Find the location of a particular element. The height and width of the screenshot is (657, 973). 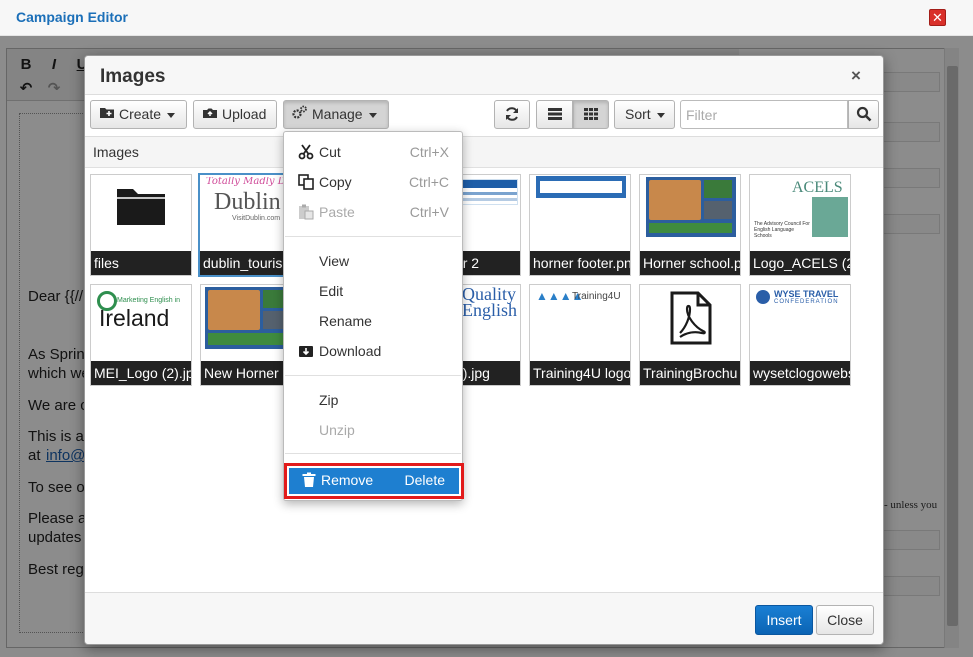

trash-icon is located at coordinates (309, 480).